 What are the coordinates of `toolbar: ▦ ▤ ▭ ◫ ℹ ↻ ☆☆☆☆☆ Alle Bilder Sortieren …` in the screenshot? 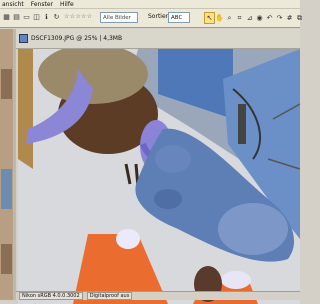 It's located at (151, 18).